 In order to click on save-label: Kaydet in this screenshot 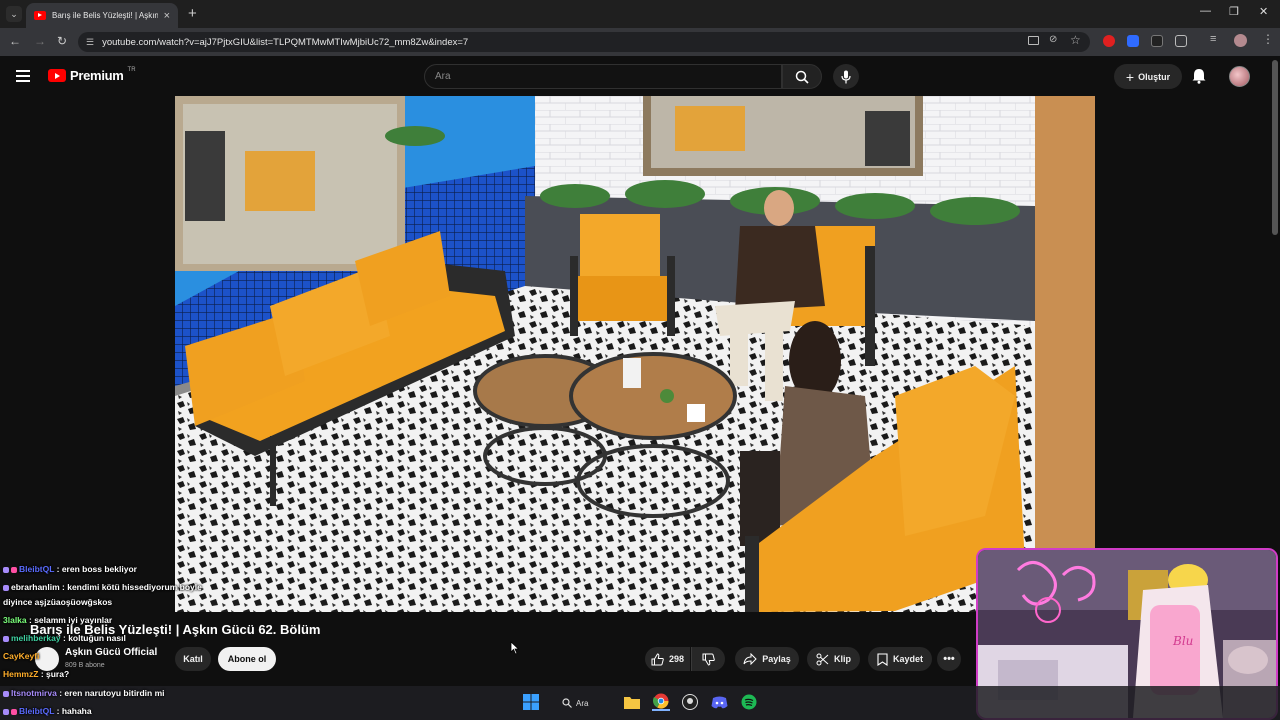, I will do `click(907, 659)`.